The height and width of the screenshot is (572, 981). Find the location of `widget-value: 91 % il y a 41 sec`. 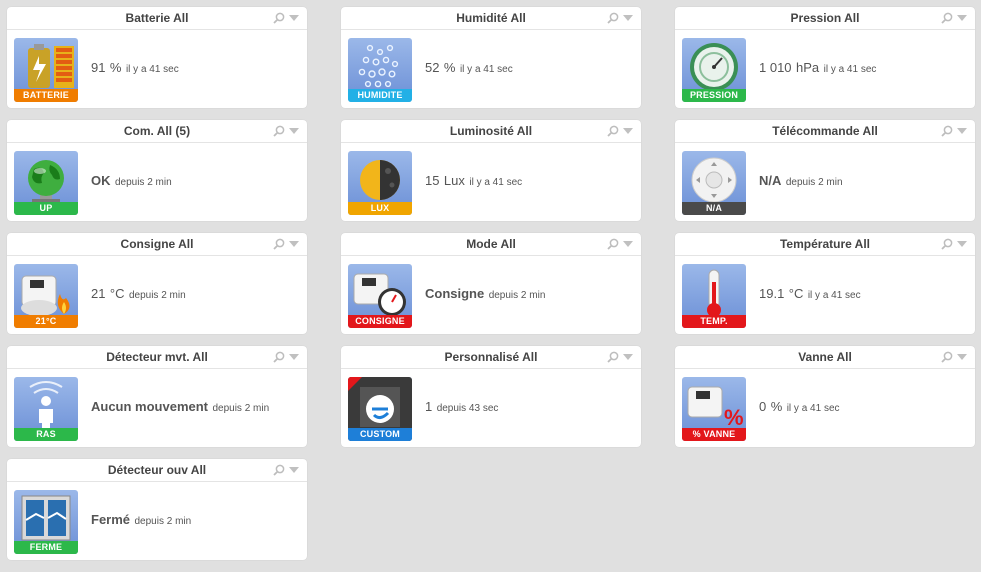

widget-value: 91 % il y a 41 sec is located at coordinates (135, 68).